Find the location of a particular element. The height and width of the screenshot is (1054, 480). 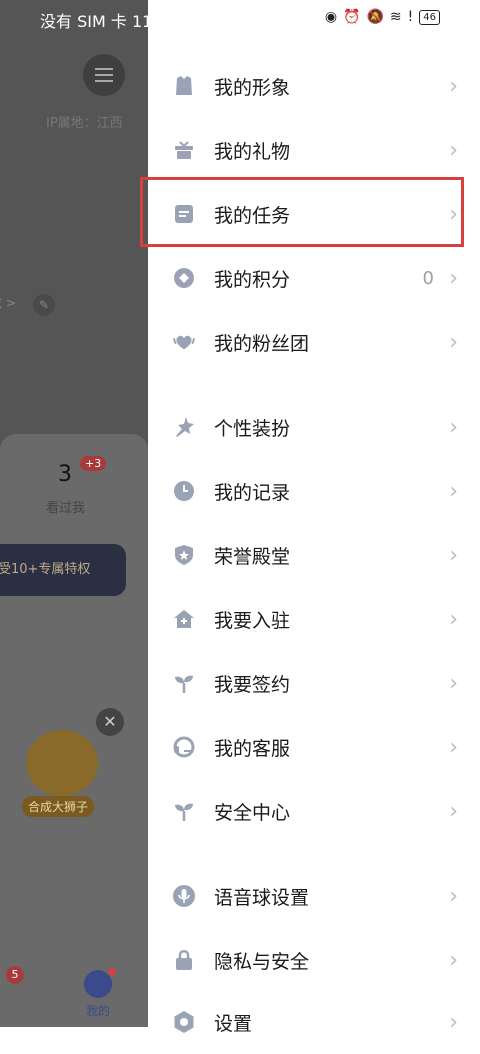

menu-item-settings: 设置 › is located at coordinates (314, 1022).